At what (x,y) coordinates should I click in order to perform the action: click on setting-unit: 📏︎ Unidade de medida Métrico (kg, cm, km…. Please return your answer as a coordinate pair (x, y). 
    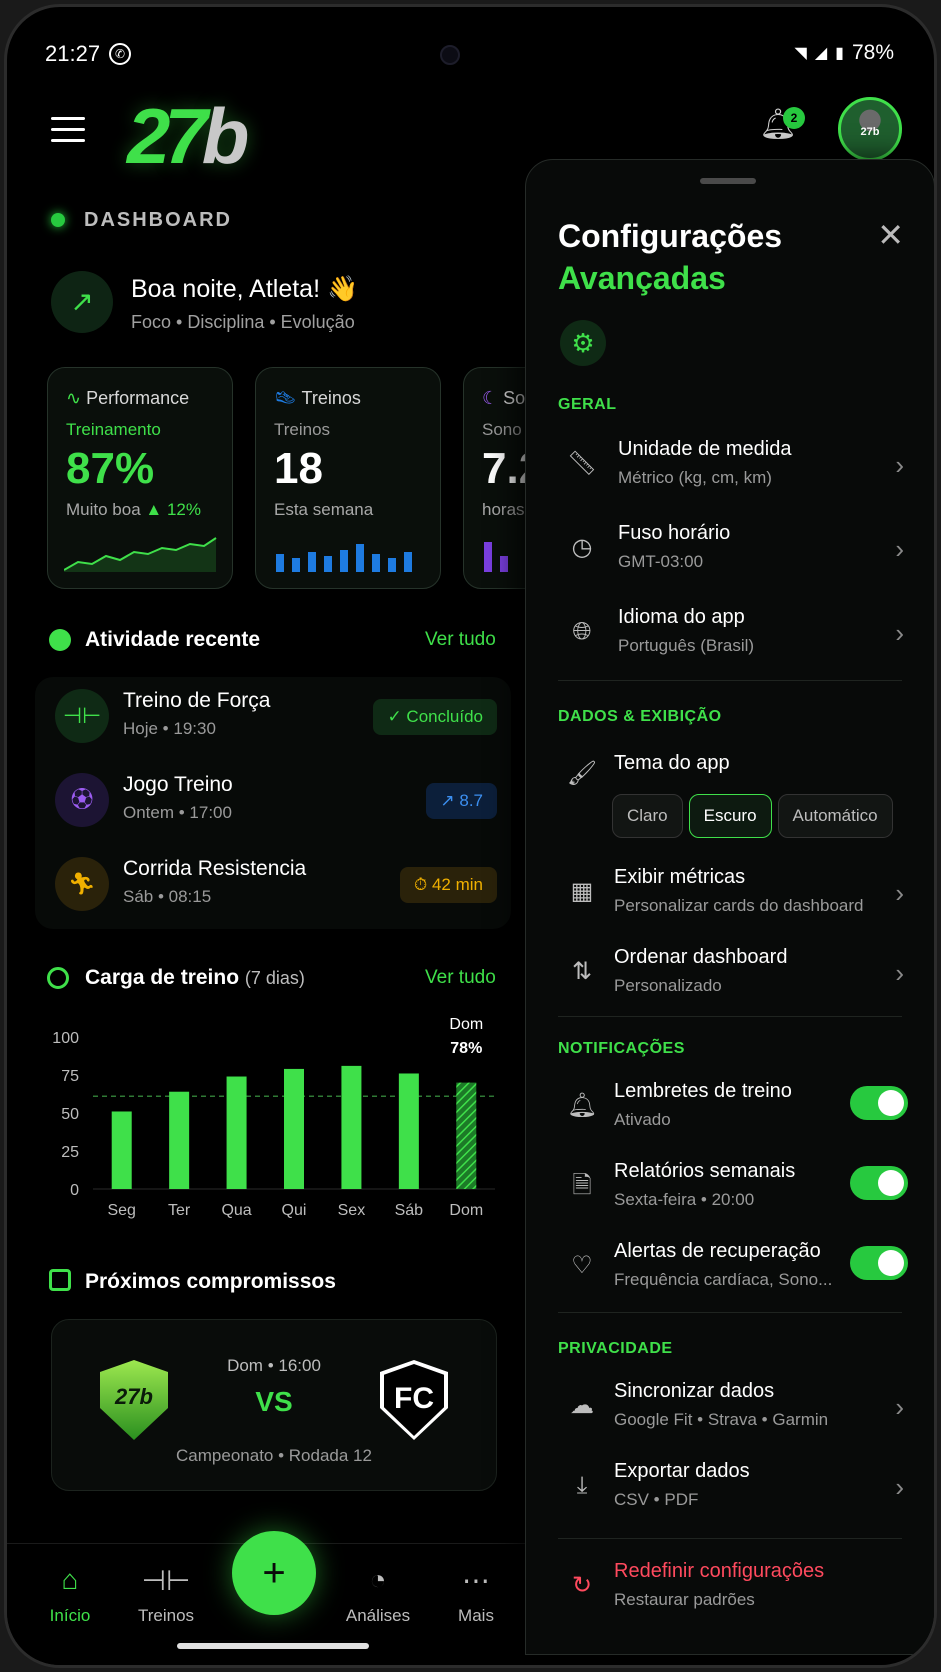
    Looking at the image, I should click on (733, 467).